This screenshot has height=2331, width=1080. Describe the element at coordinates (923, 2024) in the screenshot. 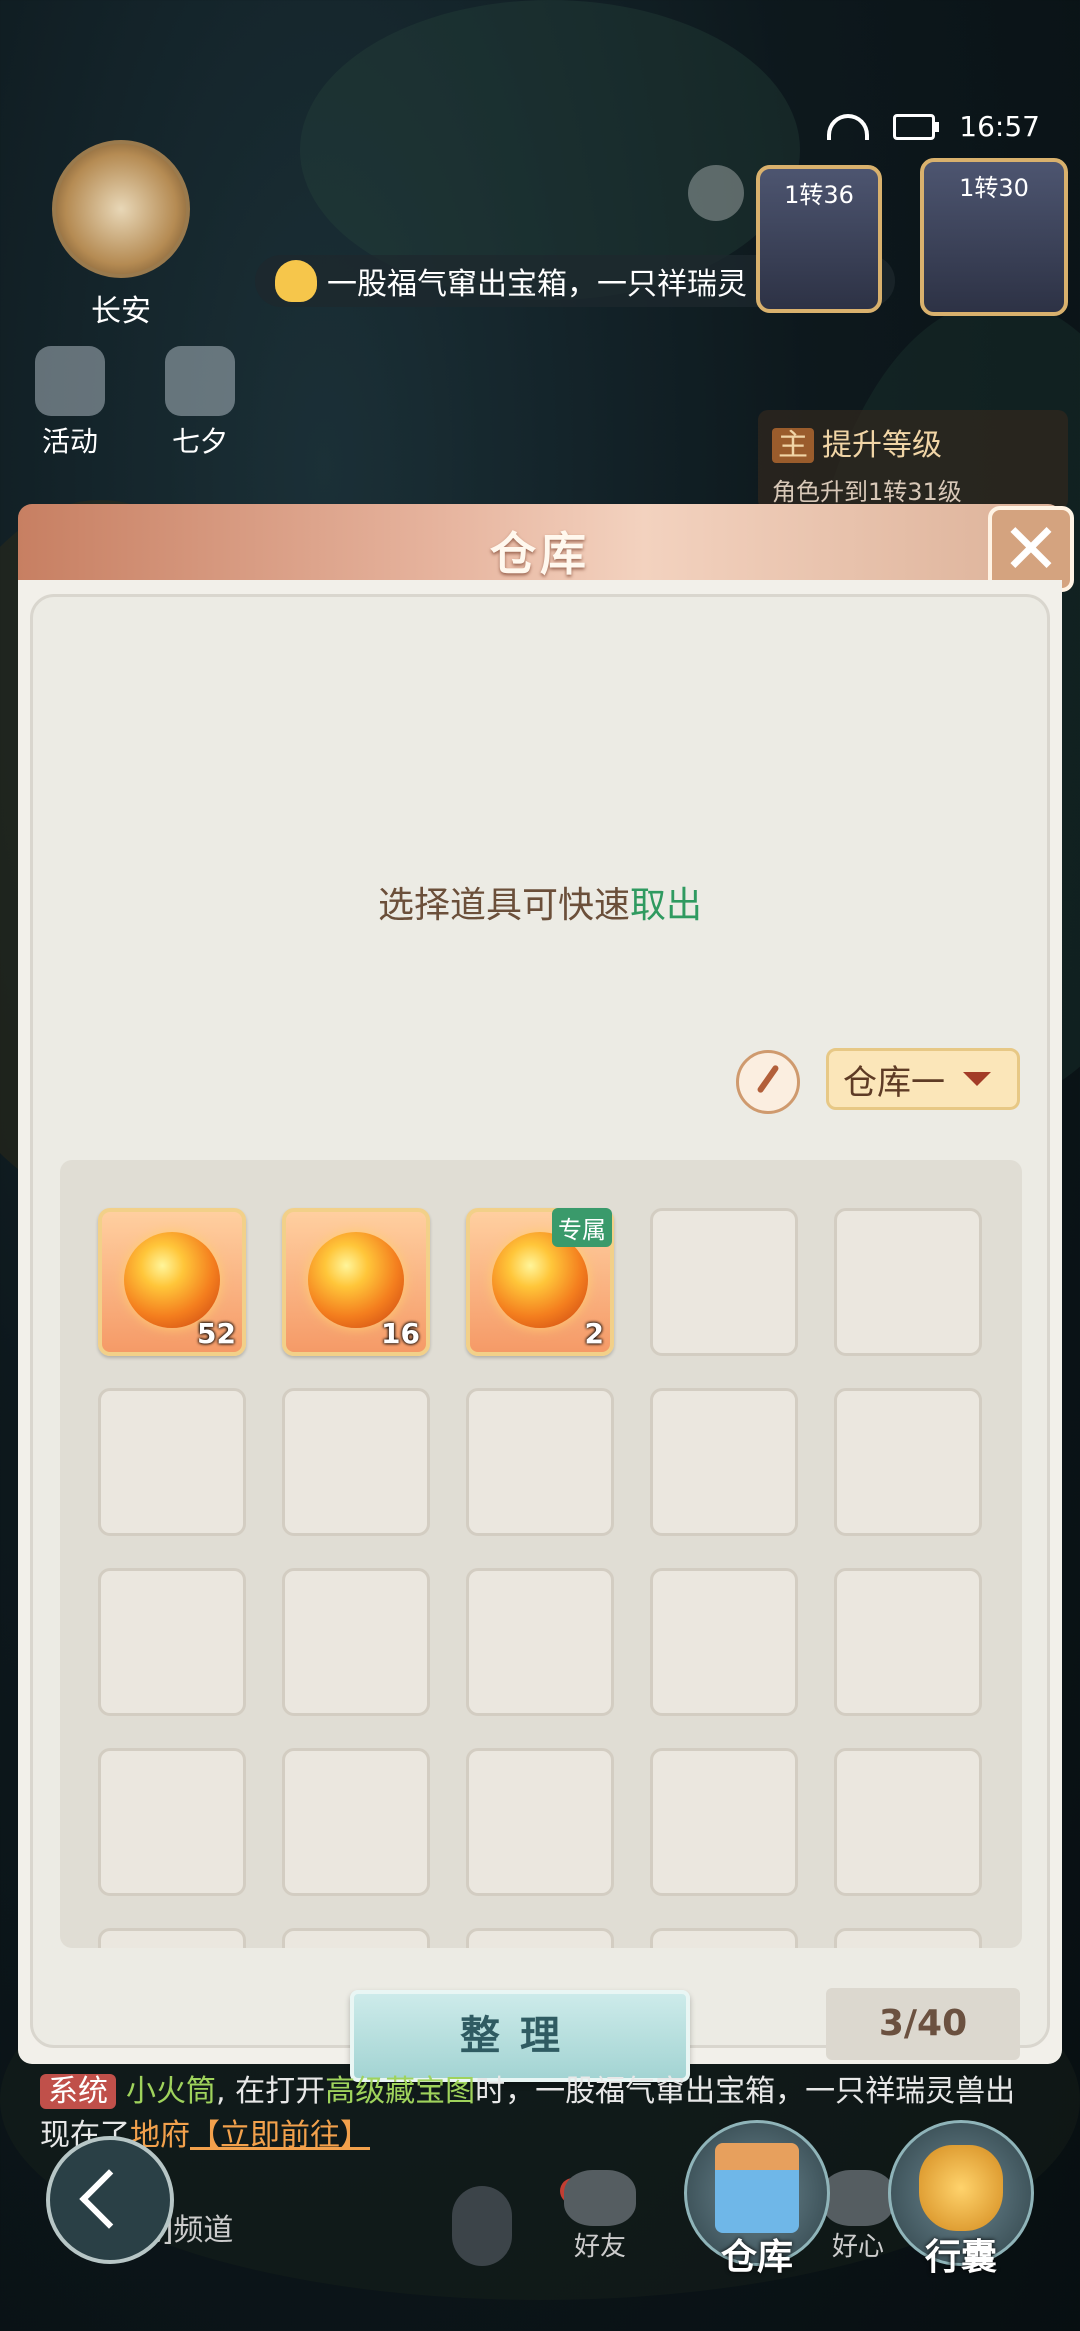

I see `capacity-display: 3/40` at that location.